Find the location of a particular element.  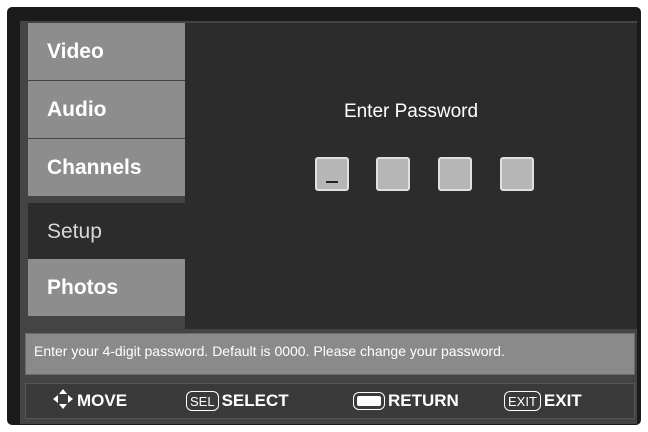

nav-return-label: RETURN is located at coordinates (423, 400).